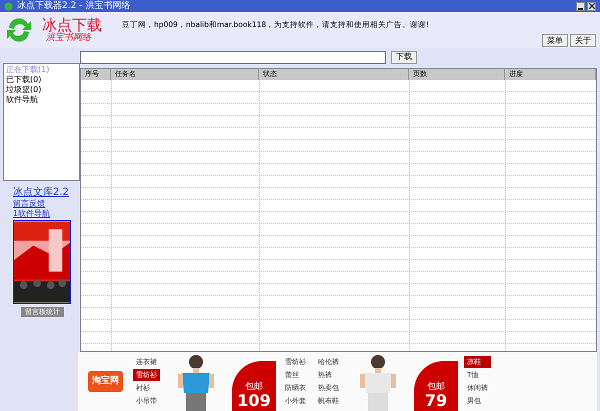  What do you see at coordinates (31, 214) in the screenshot?
I see `link: 1软件导航` at bounding box center [31, 214].